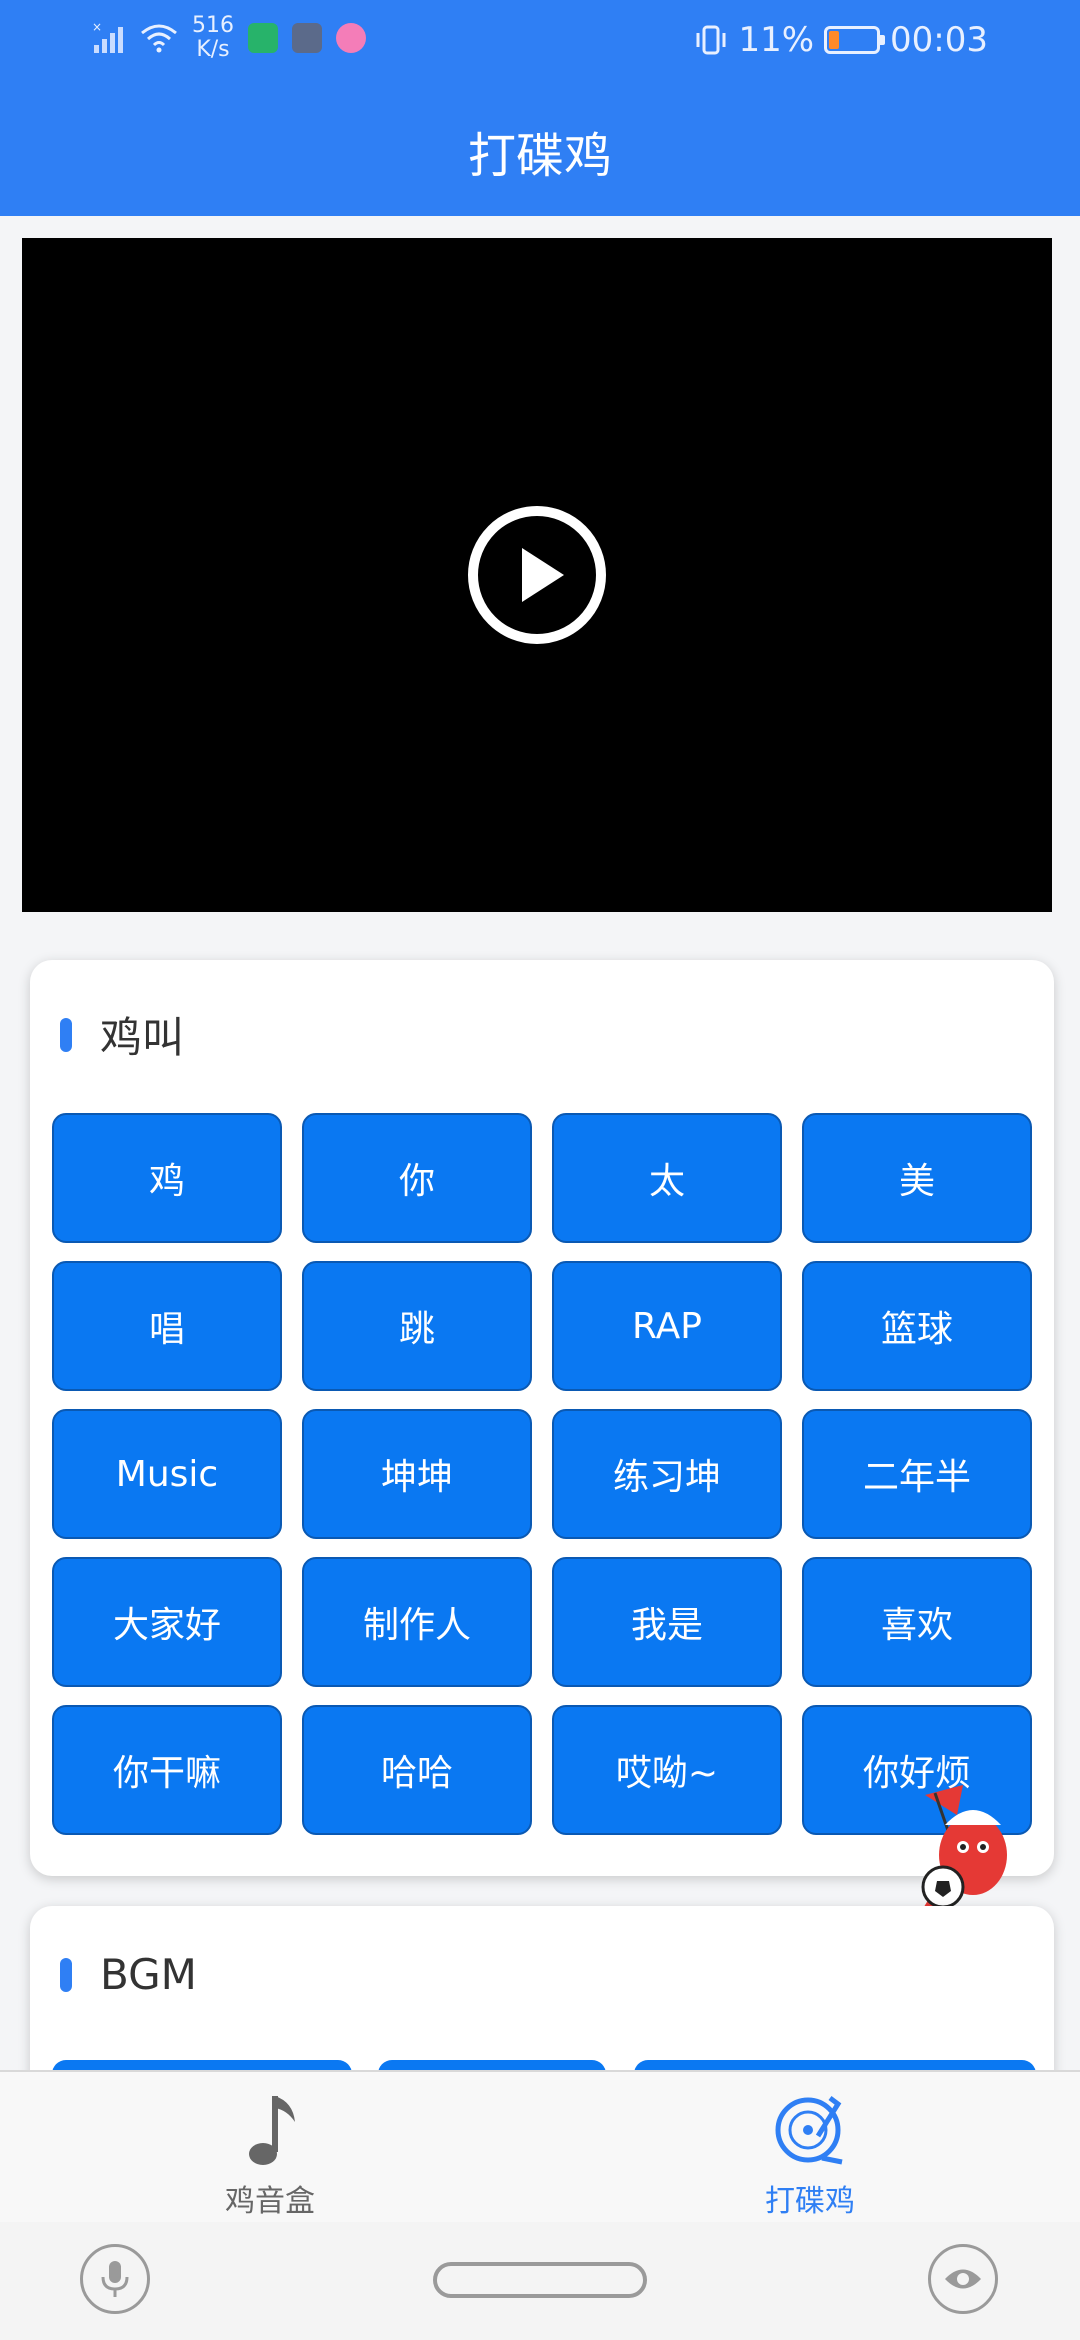  I want to click on sound-button: 喜欢, so click(917, 1622).